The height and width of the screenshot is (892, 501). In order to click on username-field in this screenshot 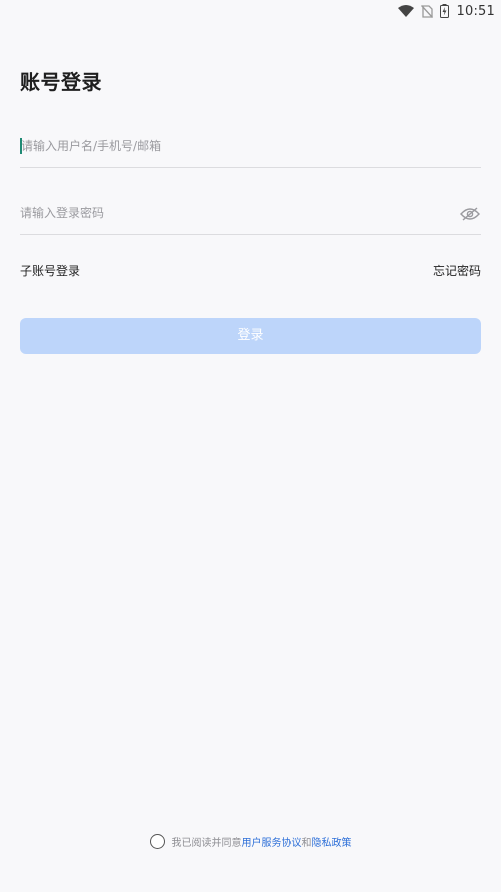, I will do `click(250, 146)`.